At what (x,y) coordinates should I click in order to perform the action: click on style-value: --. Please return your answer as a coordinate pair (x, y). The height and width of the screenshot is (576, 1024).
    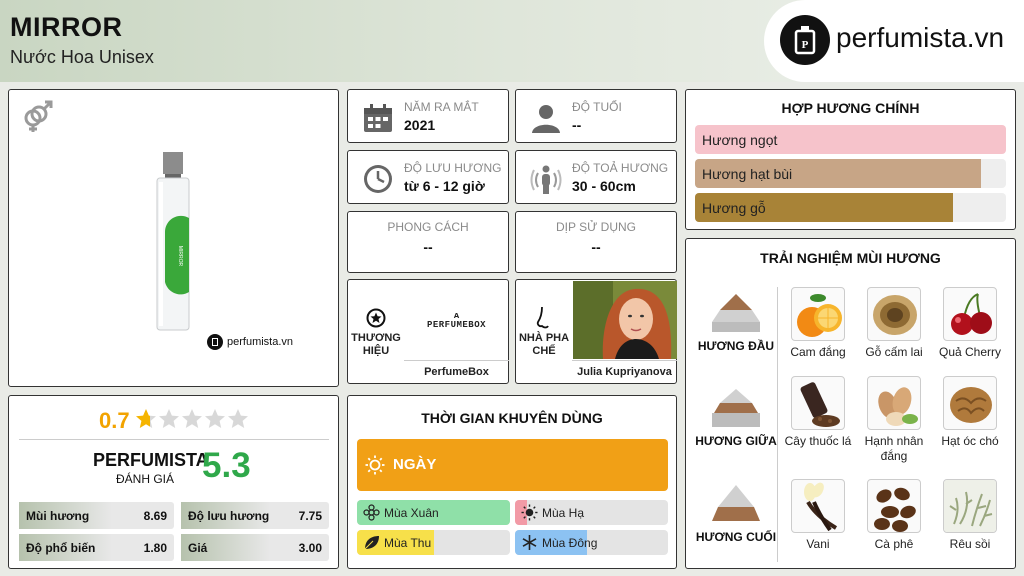
    Looking at the image, I should click on (428, 247).